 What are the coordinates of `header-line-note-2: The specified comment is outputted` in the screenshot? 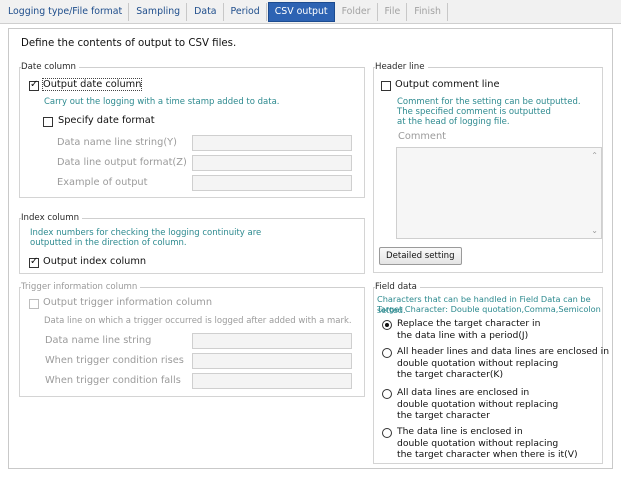 It's located at (474, 112).